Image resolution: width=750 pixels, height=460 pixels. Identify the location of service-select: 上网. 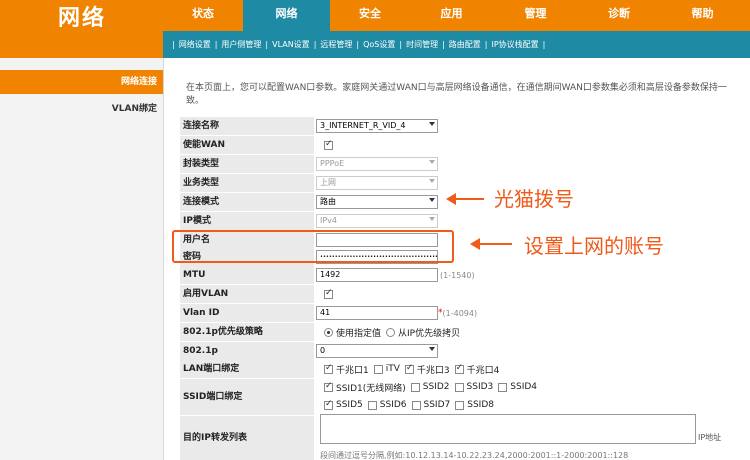
(377, 183).